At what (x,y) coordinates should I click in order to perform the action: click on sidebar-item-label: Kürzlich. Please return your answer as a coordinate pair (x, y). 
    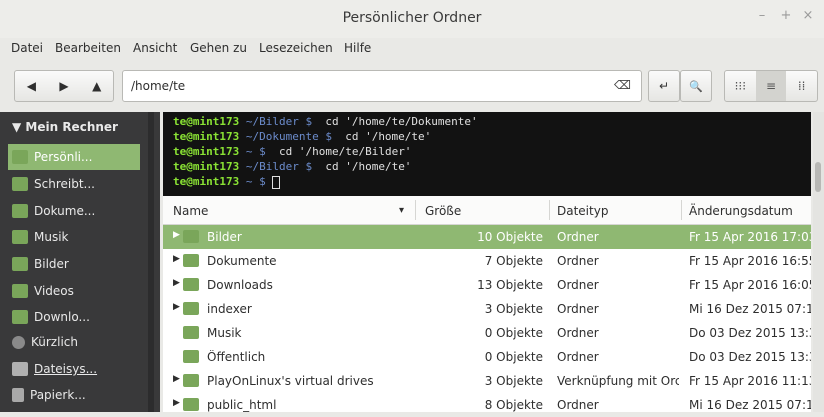
    Looking at the image, I should click on (54, 342).